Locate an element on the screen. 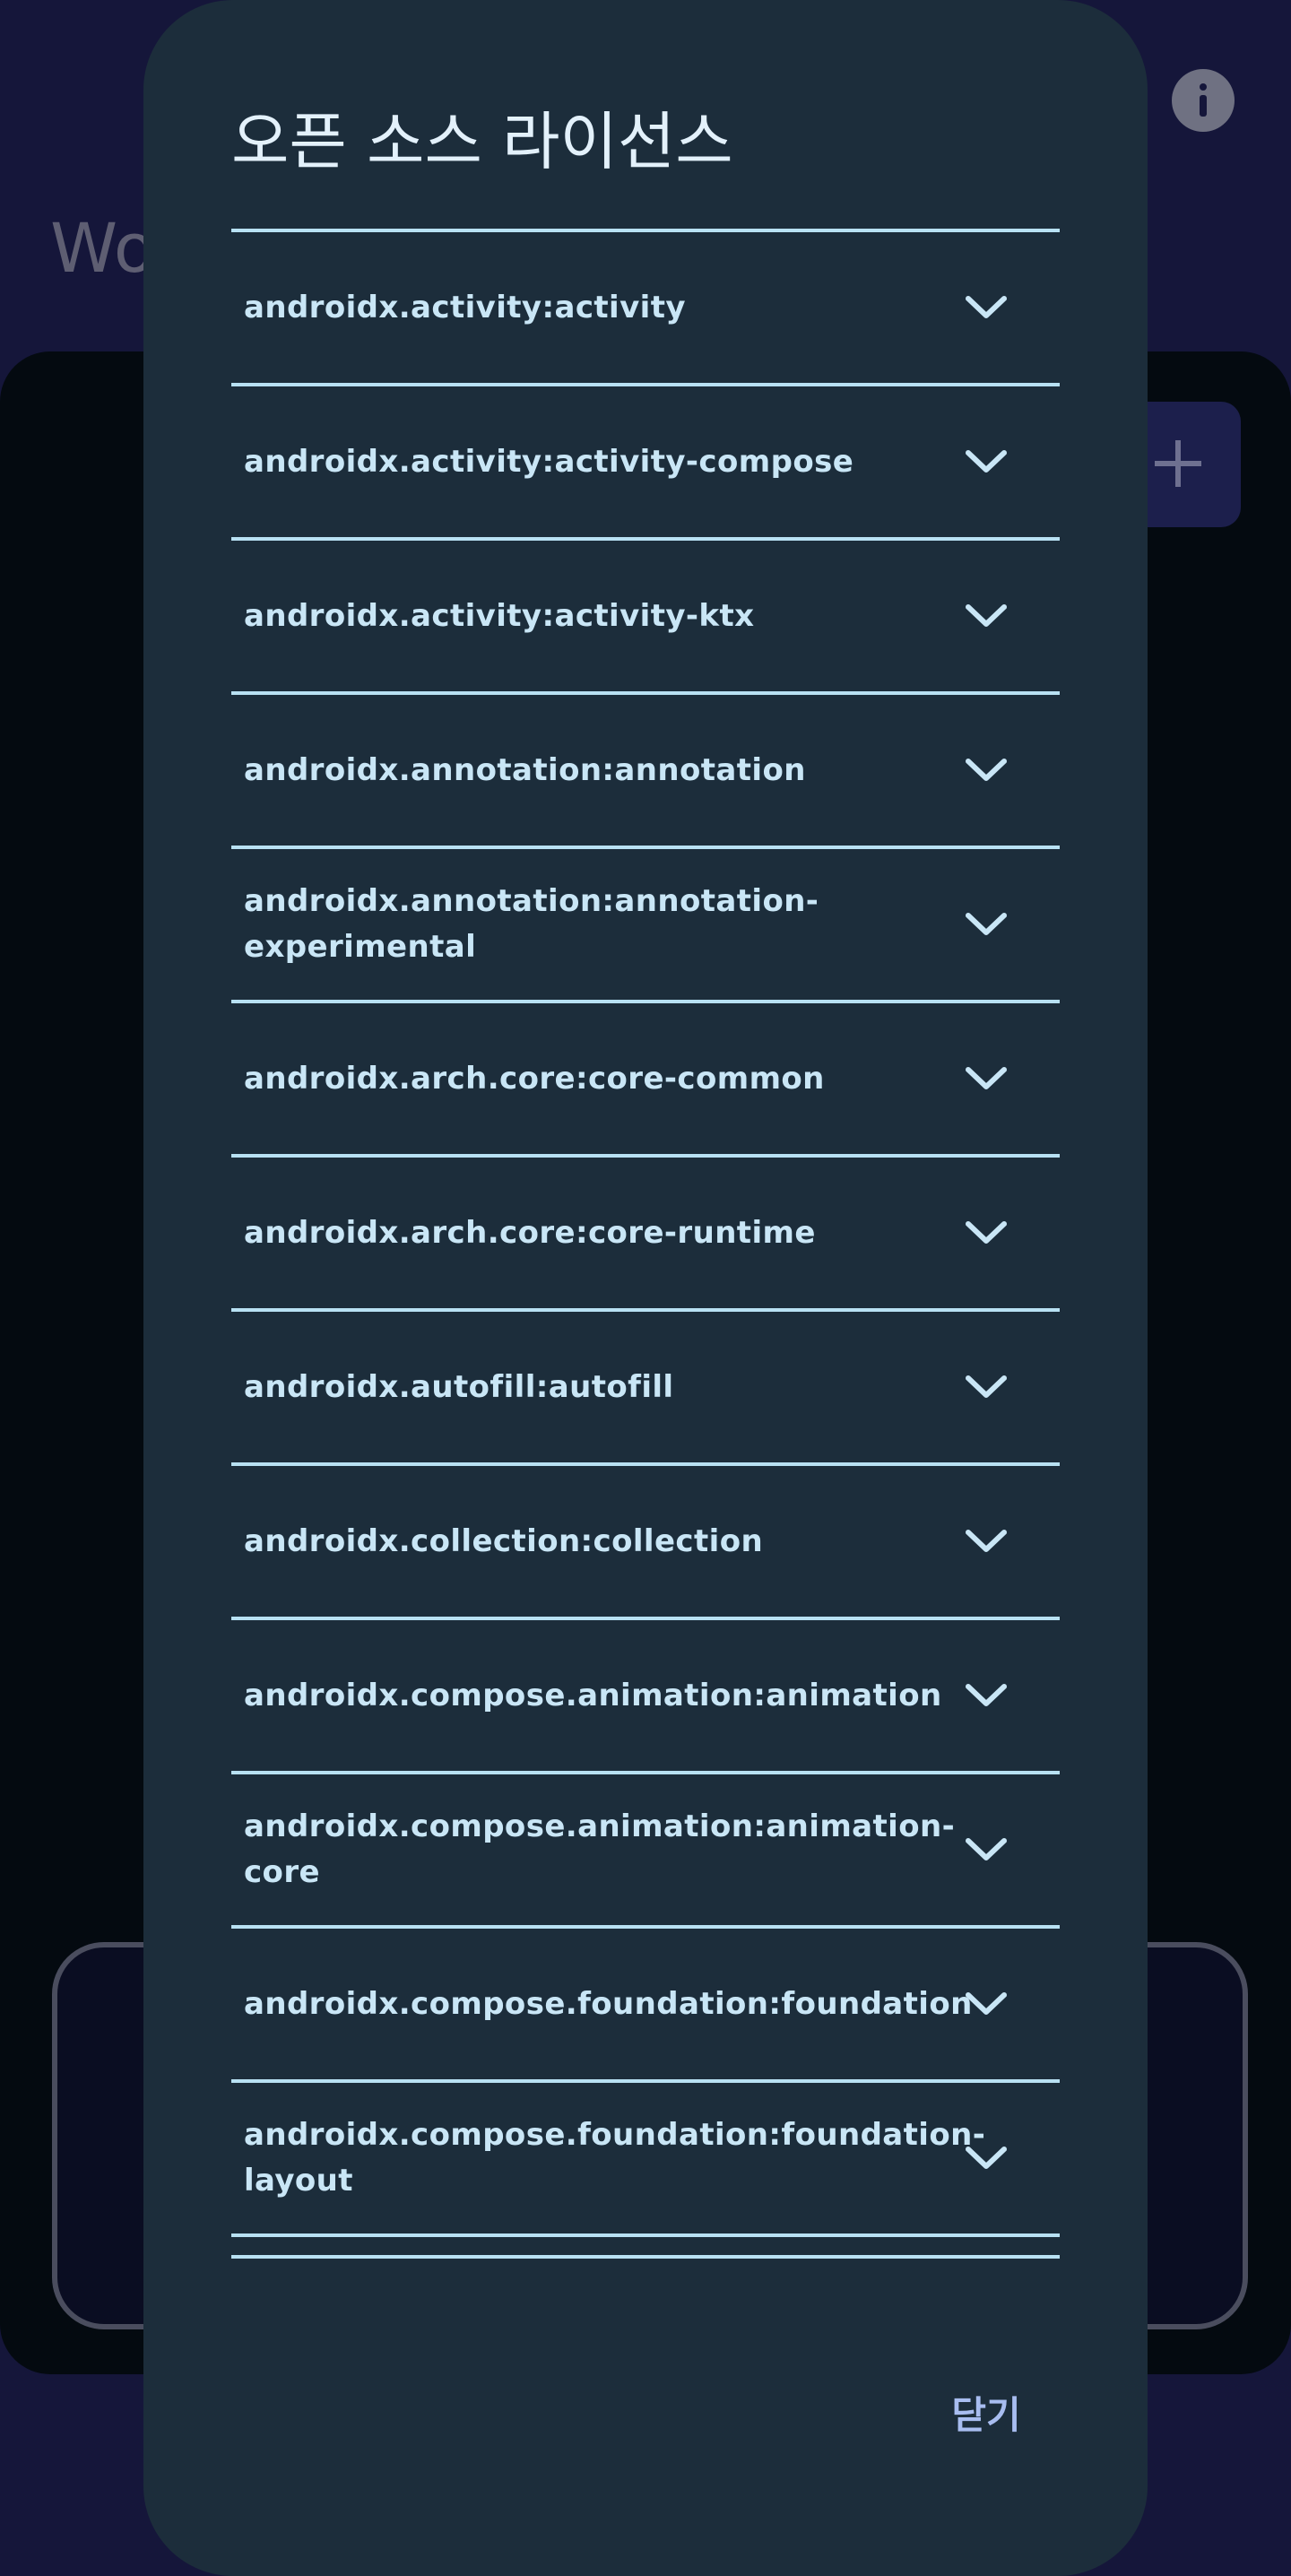  license-item: androidx.activity:activity-compose is located at coordinates (645, 463).